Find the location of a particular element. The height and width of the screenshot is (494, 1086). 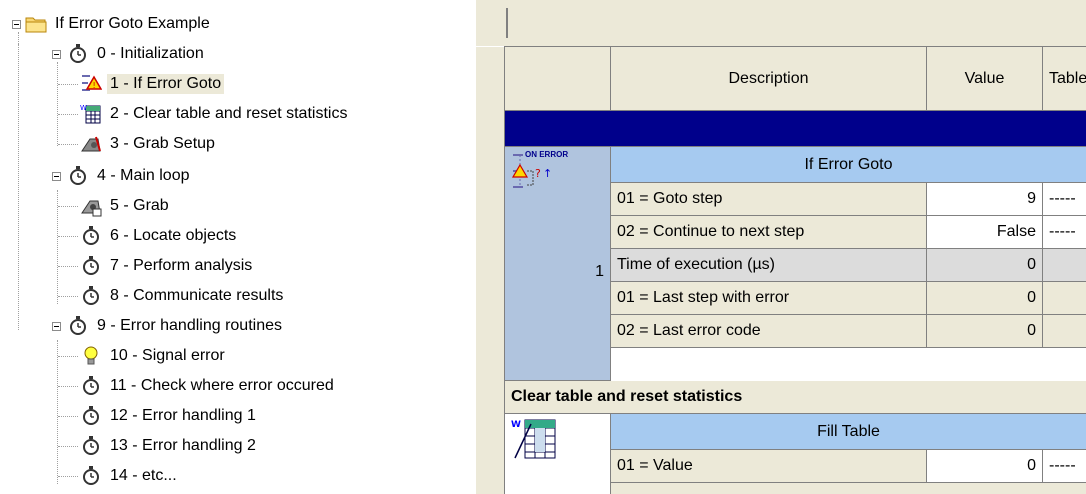

selected-step-band is located at coordinates (795, 129).